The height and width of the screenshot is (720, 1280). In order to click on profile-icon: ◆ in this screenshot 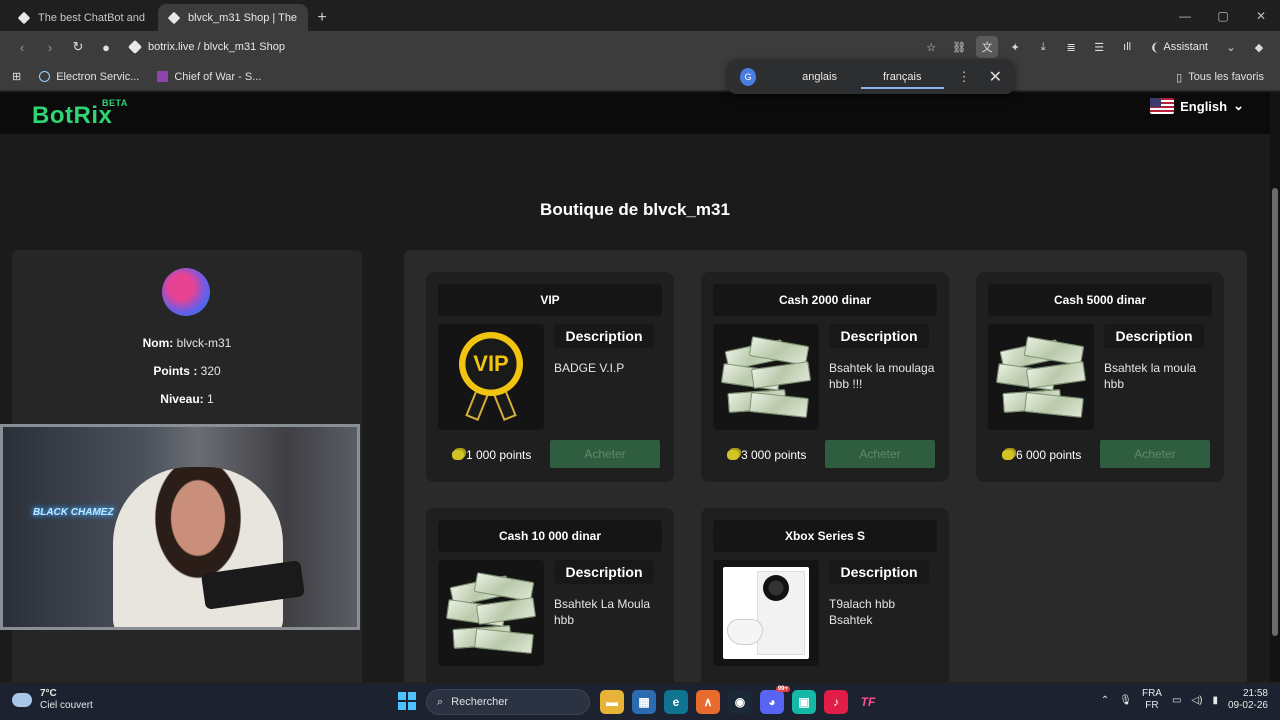, I will do `click(1259, 47)`.